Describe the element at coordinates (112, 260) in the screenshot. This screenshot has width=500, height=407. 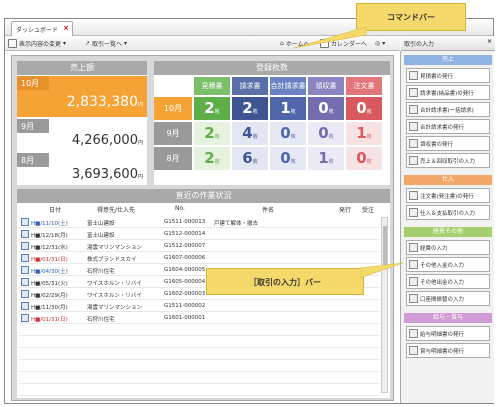
I see `cell-client: 株式ブランドスカイ` at that location.